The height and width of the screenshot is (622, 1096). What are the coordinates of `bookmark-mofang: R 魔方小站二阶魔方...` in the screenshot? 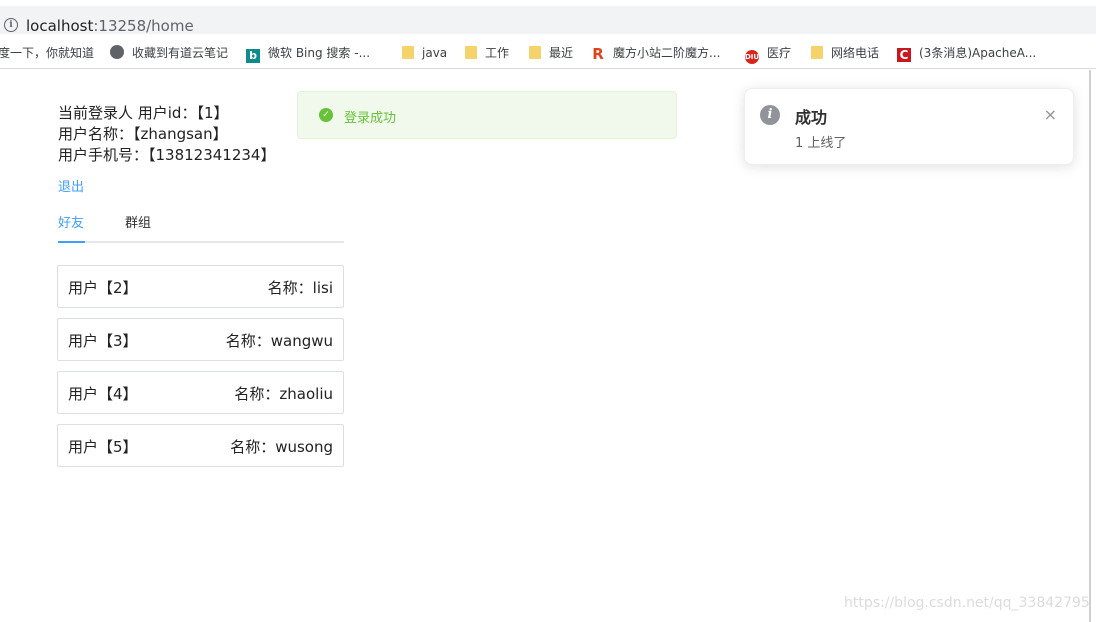 It's located at (655, 53).